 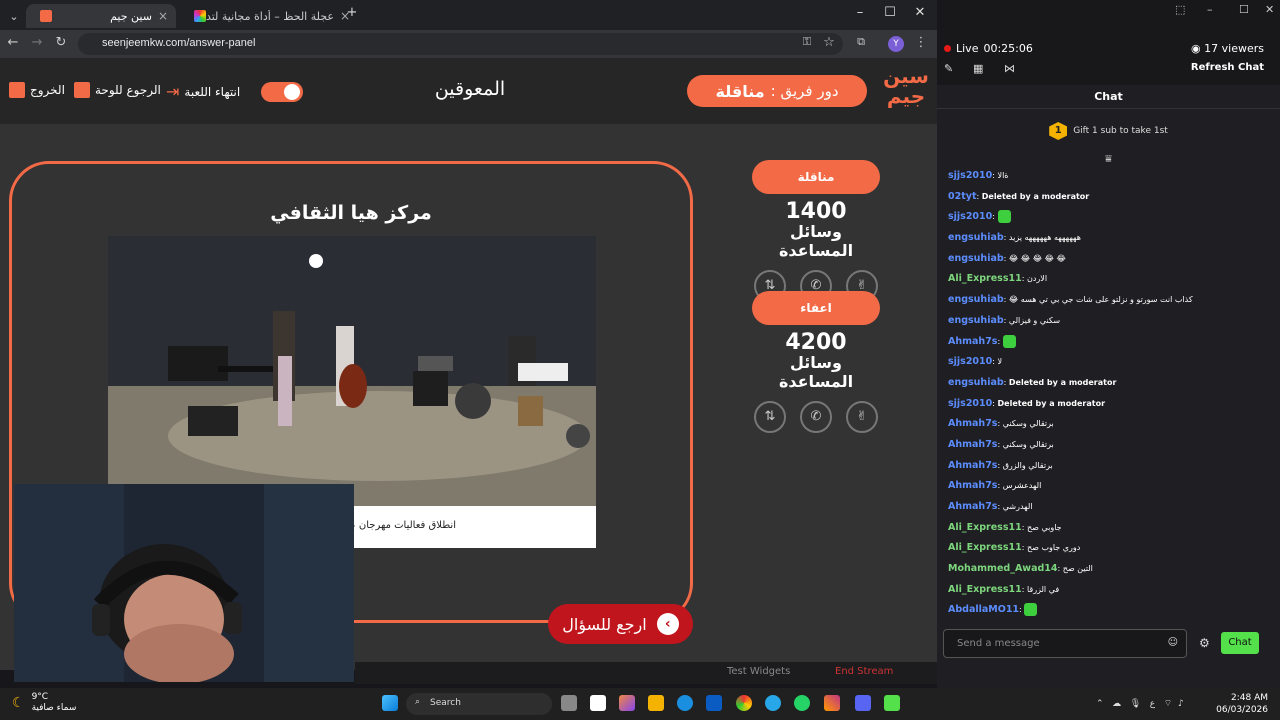 I want to click on profile-avatar: Y, so click(x=896, y=44).